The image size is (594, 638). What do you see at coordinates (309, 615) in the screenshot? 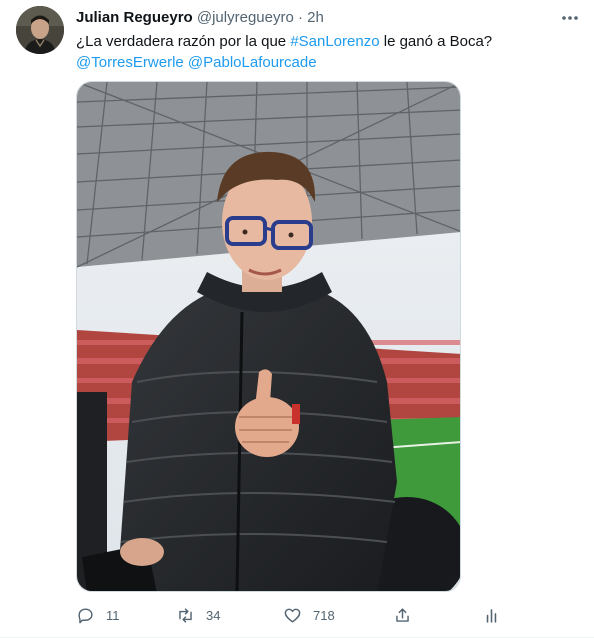
I see `like-button: 718` at bounding box center [309, 615].